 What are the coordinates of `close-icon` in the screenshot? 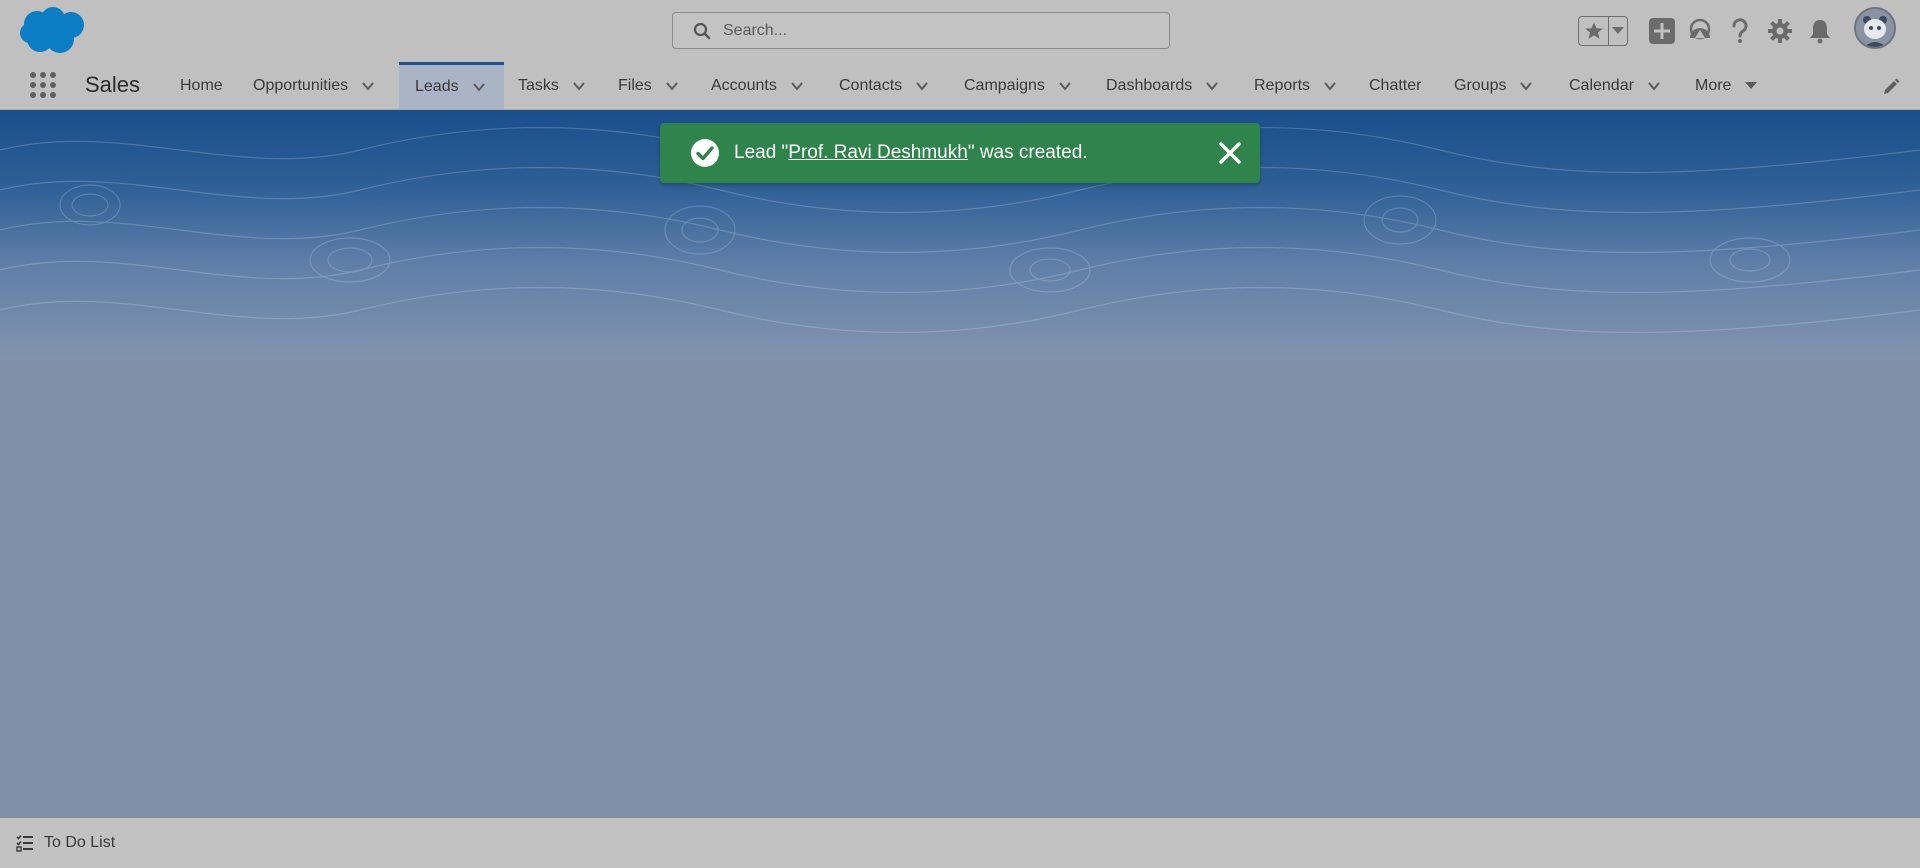 It's located at (1230, 153).